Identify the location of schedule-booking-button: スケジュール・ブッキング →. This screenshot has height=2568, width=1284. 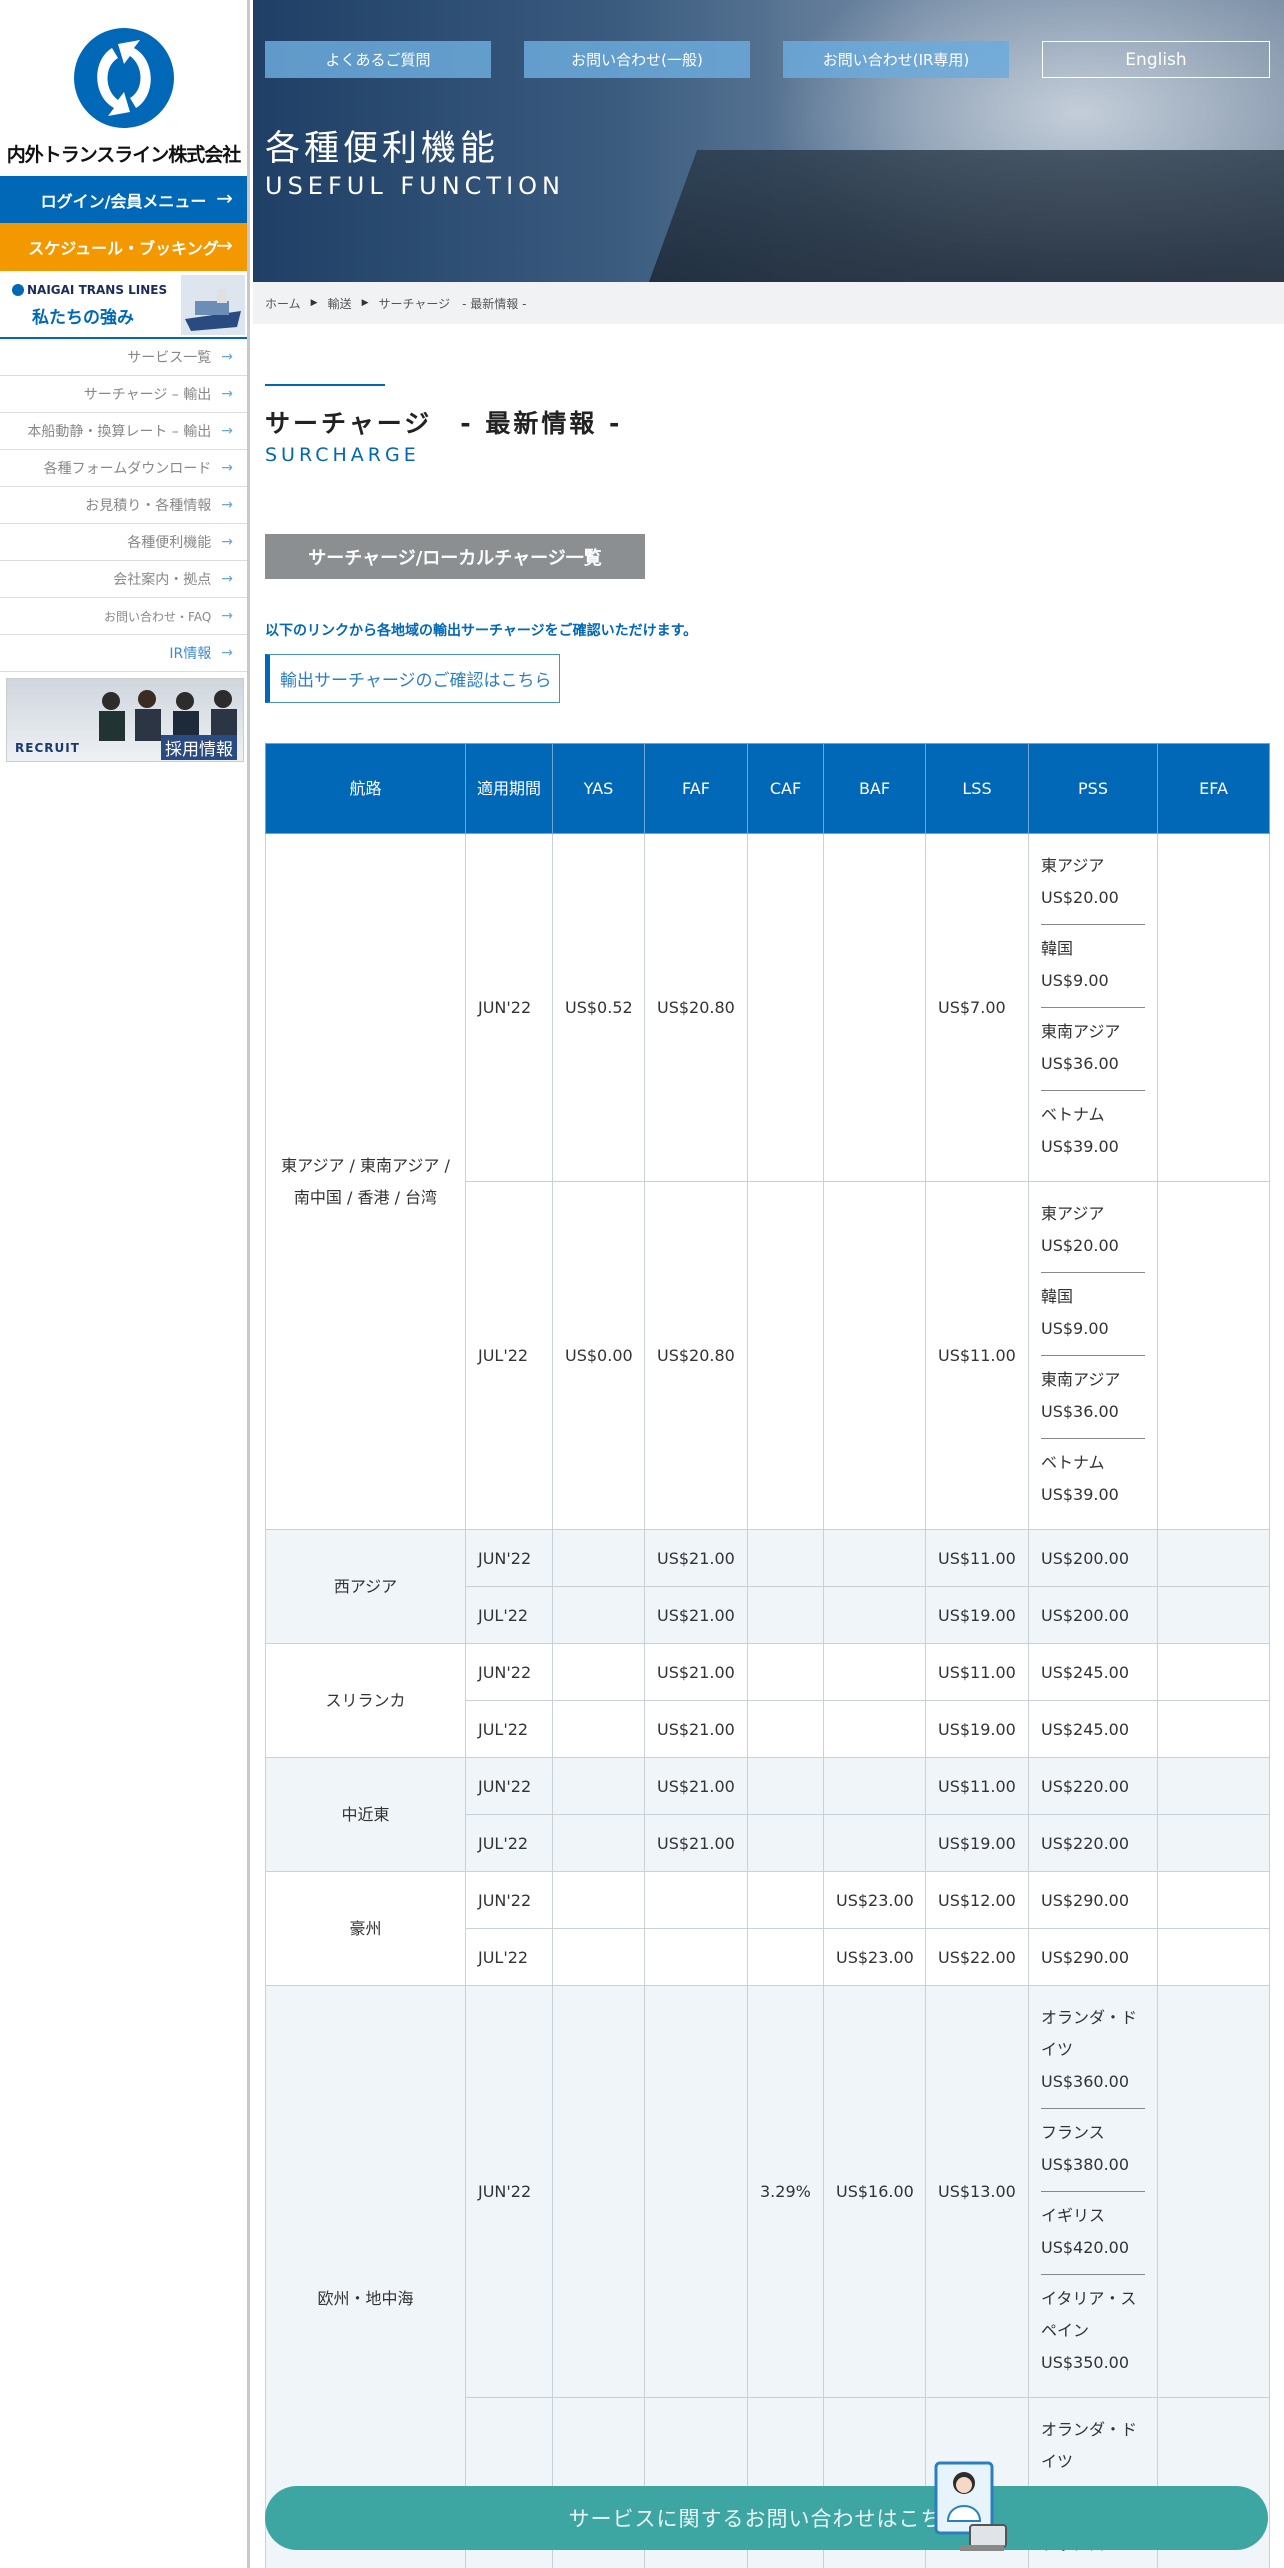
(123, 247).